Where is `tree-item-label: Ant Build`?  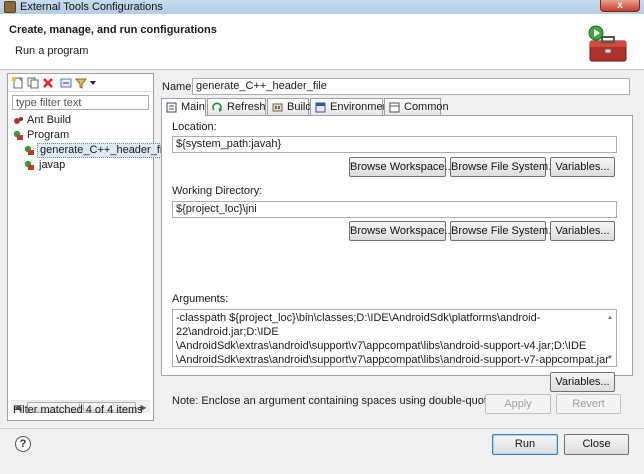 tree-item-label: Ant Build is located at coordinates (49, 120).